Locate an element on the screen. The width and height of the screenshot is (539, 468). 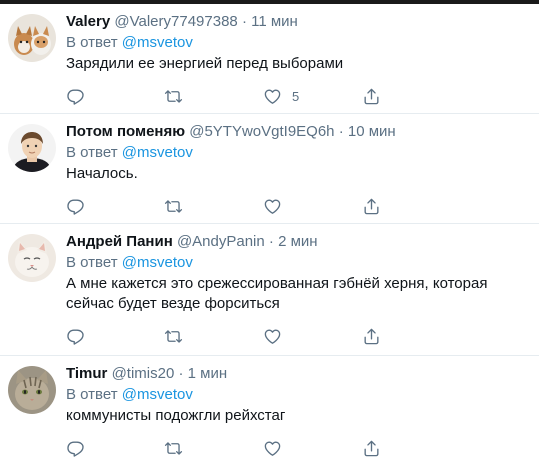
cat-avatar-icon is located at coordinates (32, 258).